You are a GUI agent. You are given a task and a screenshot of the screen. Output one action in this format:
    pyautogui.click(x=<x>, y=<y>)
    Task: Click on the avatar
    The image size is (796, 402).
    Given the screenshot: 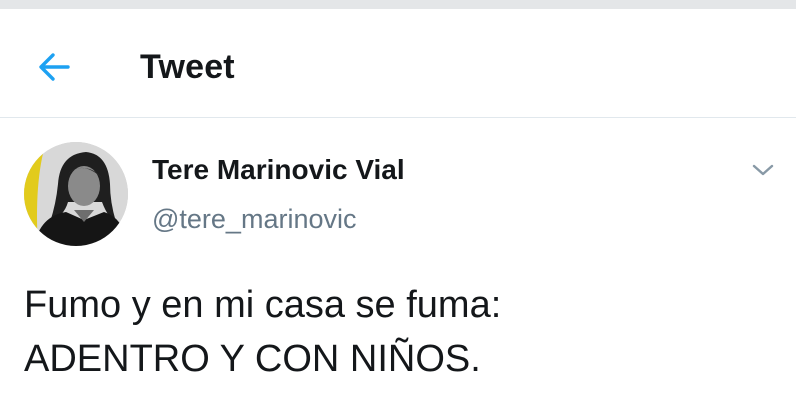 What is the action you would take?
    pyautogui.click(x=76, y=194)
    